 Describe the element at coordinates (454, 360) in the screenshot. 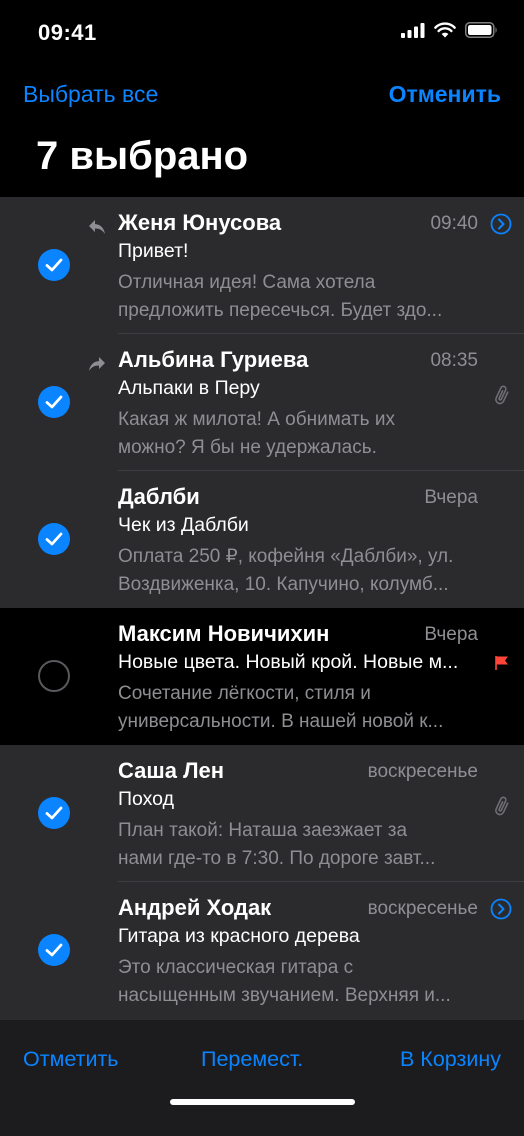

I see `message-time: 08:35` at that location.